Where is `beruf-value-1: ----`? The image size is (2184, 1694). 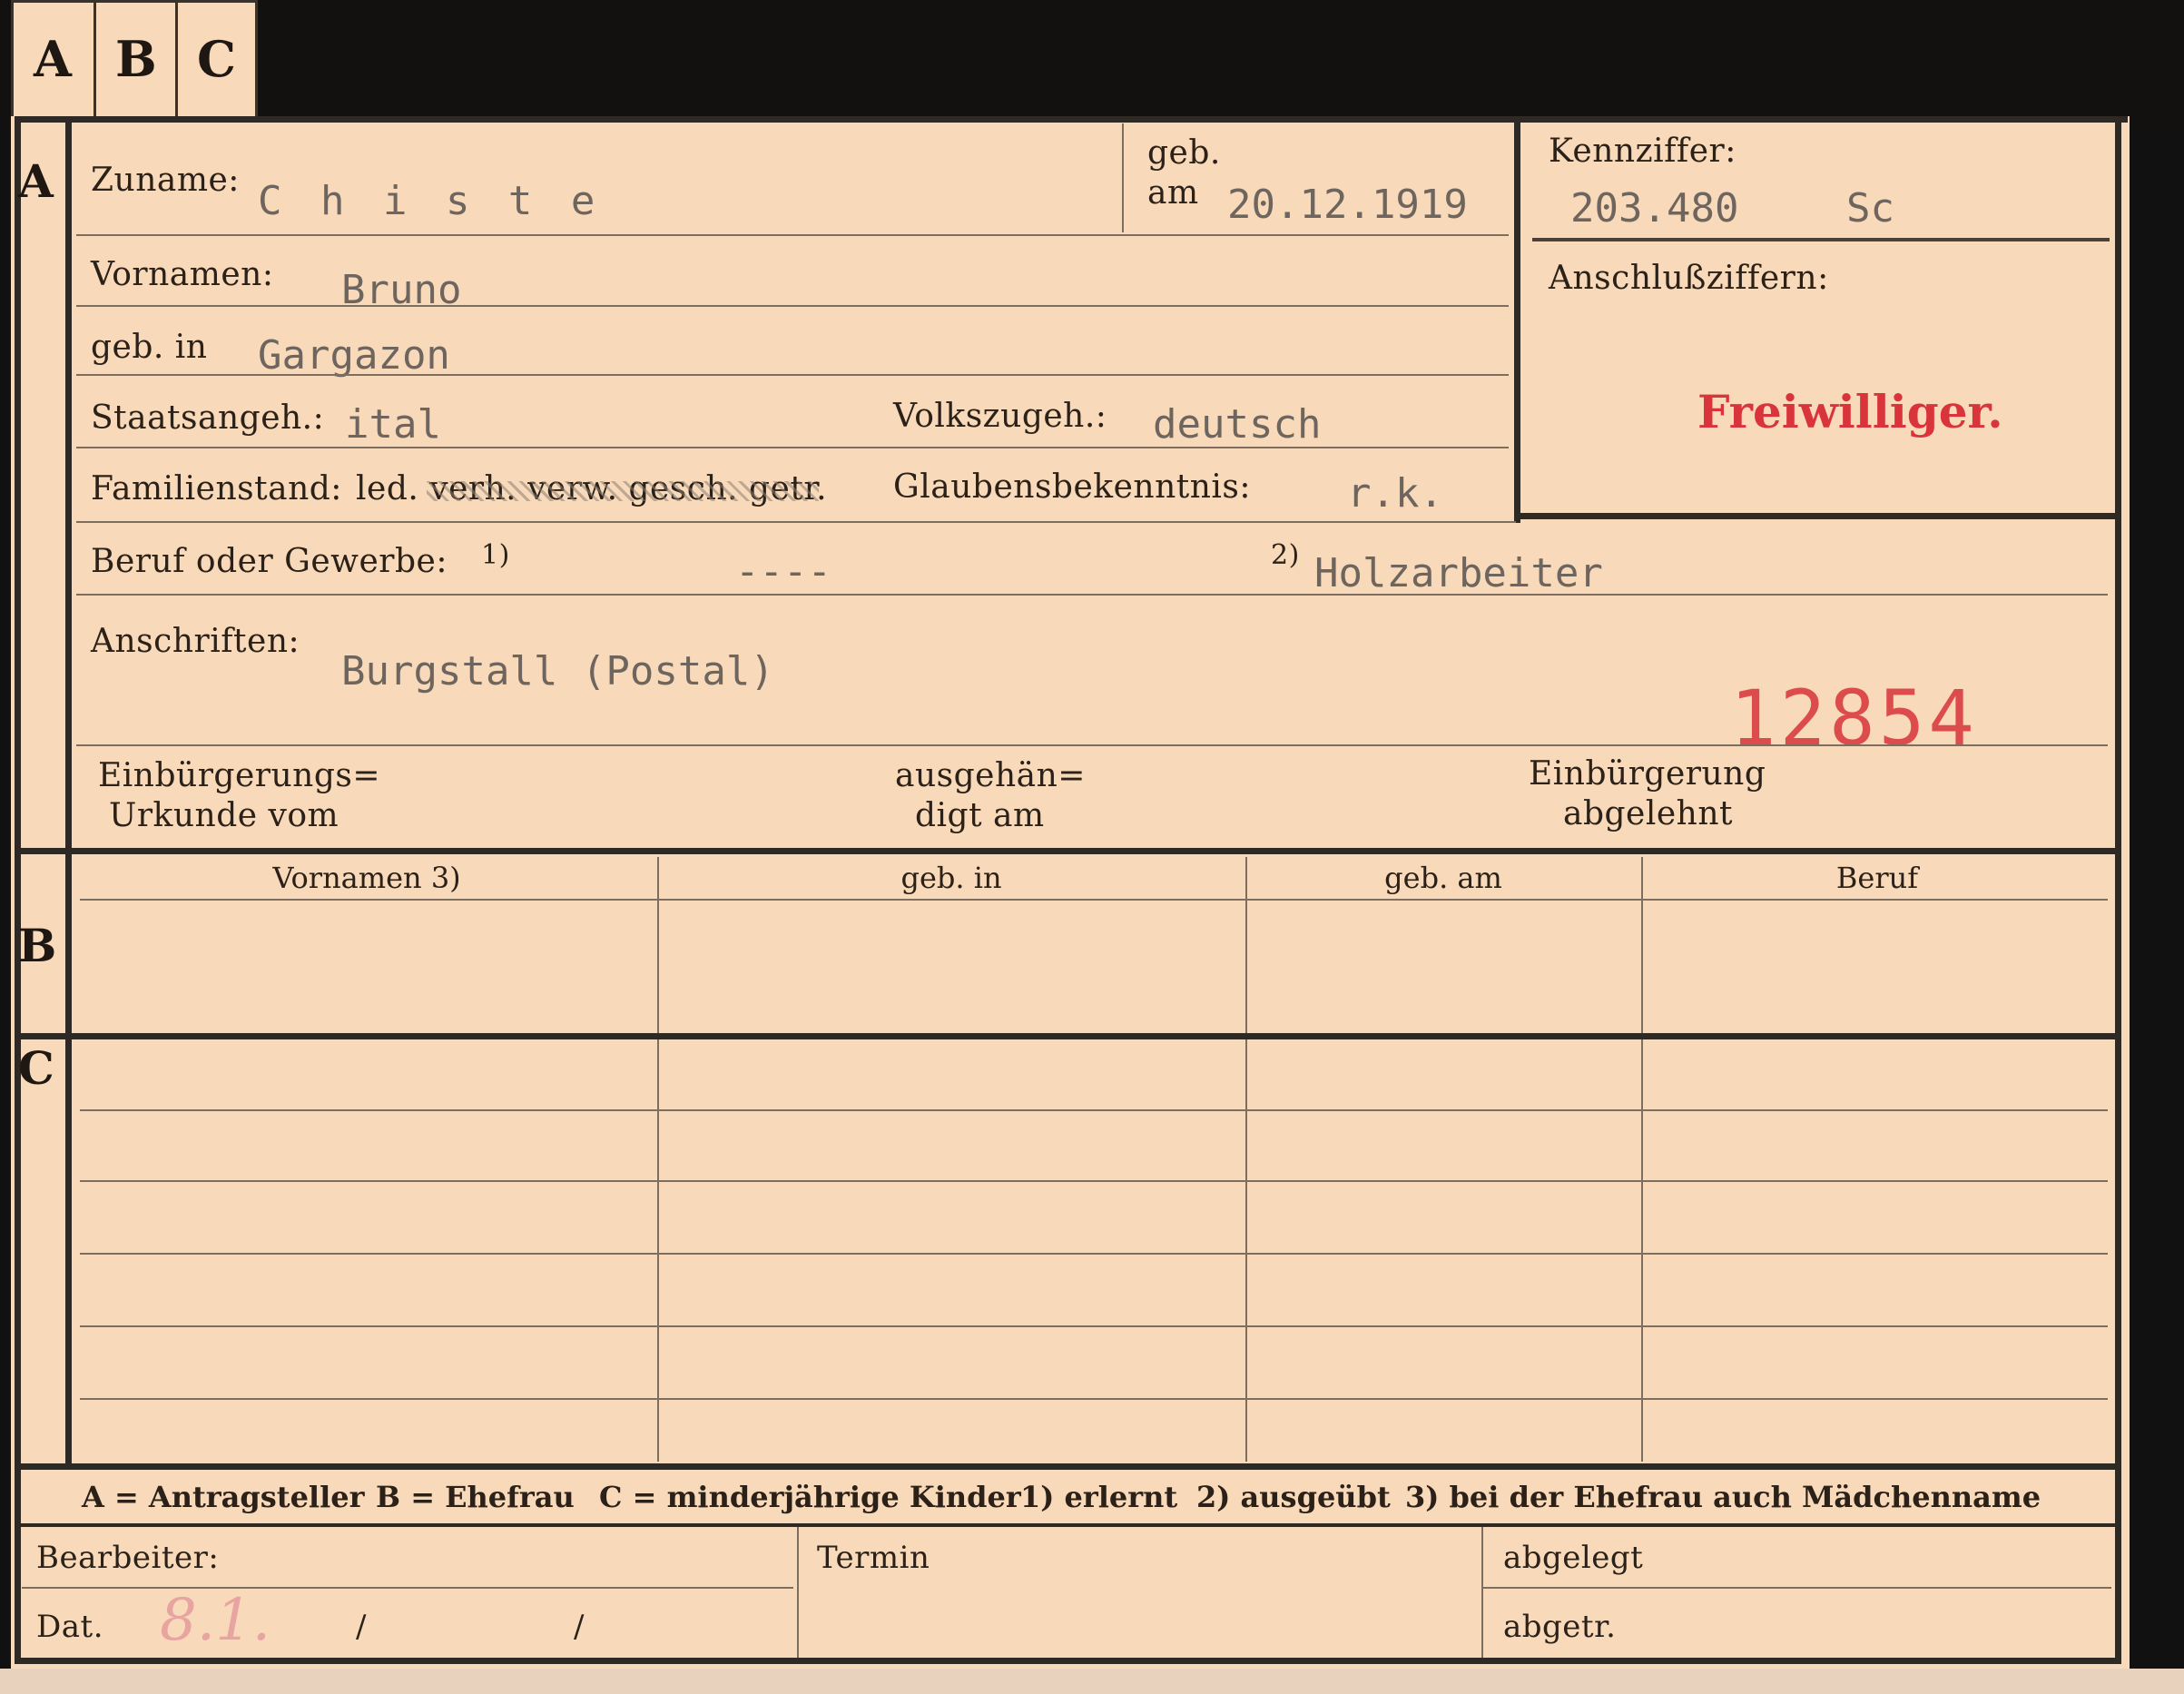
beruf-value-1: ---- is located at coordinates (783, 571).